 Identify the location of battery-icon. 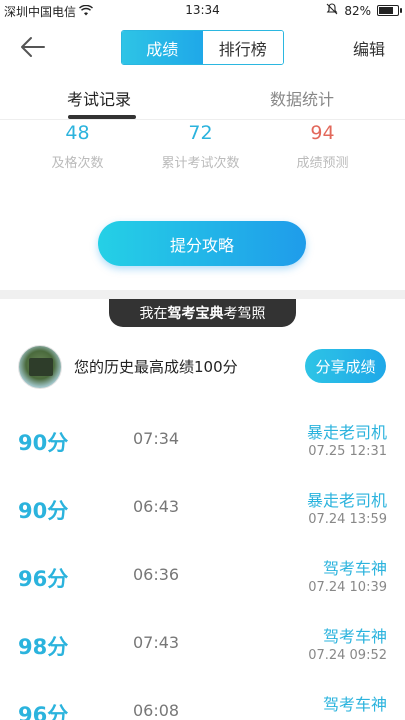
(389, 10).